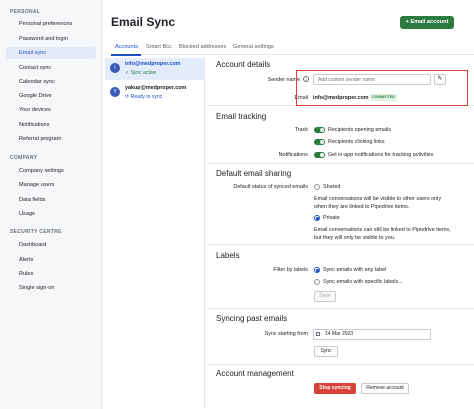  I want to click on filter-labels-label: Filter by labels, so click(290, 270).